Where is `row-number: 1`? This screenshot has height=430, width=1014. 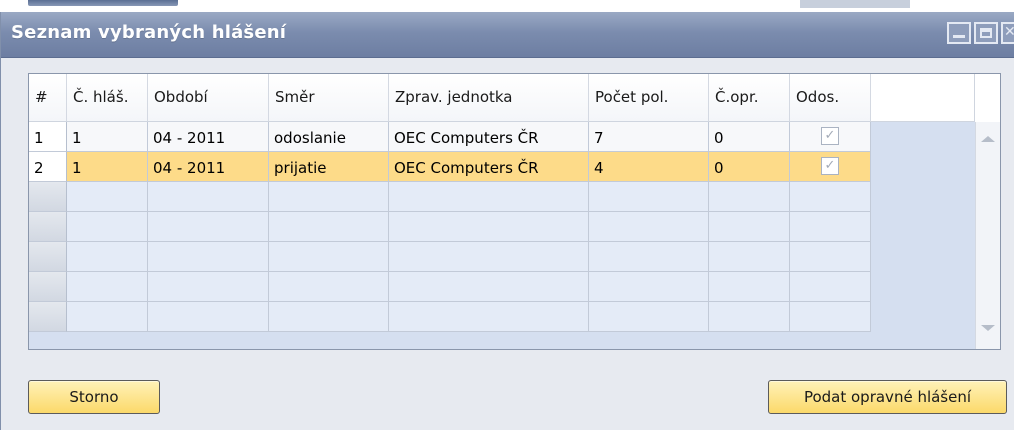
row-number: 1 is located at coordinates (48, 137).